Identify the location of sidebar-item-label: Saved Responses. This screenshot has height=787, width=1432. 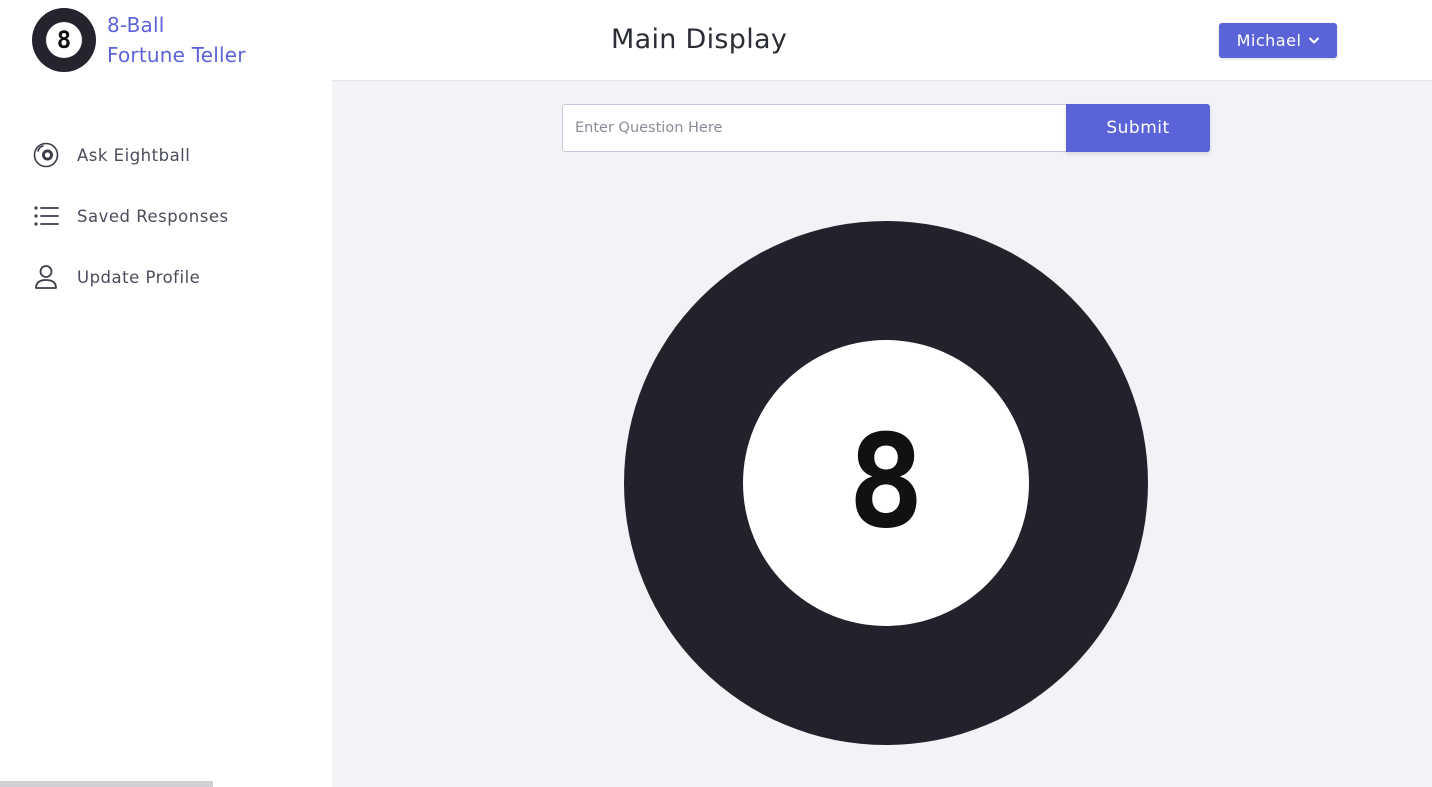
(153, 216).